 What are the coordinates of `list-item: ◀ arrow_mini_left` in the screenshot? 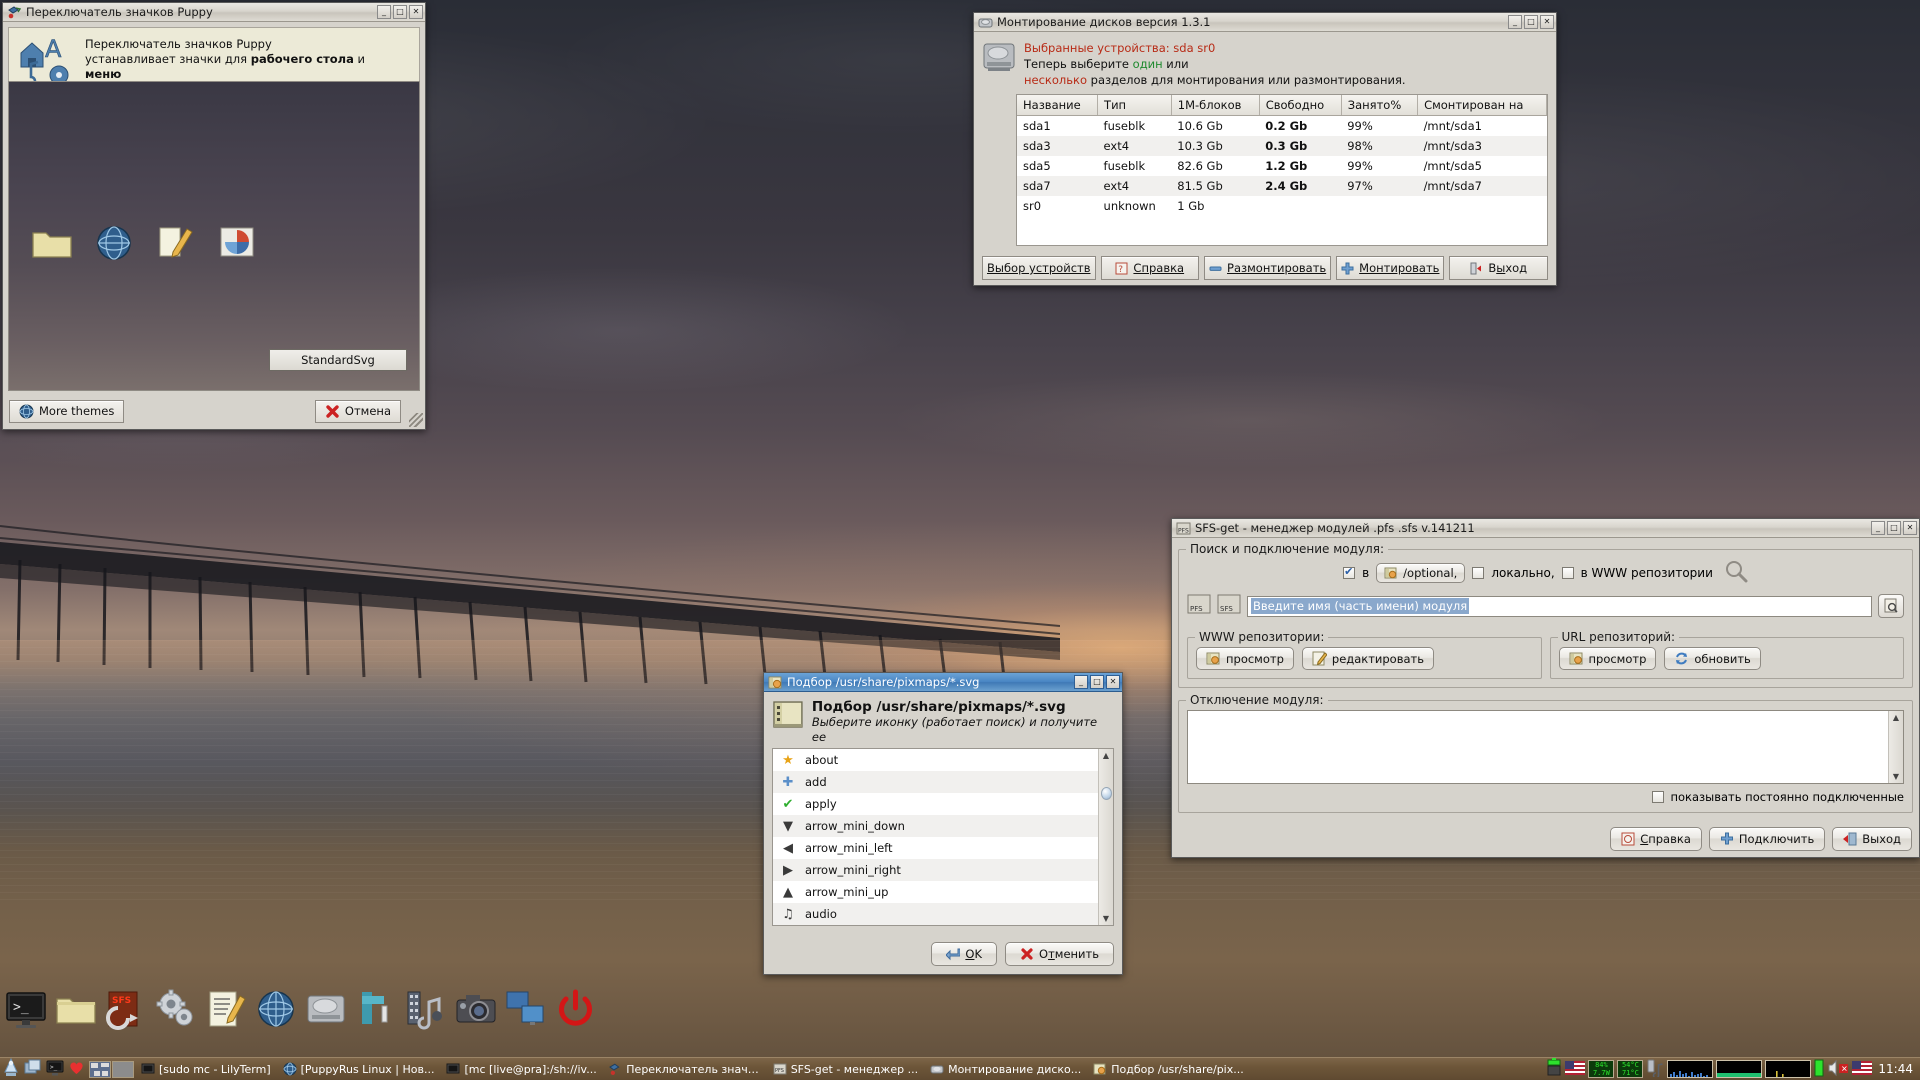 It's located at (935, 848).